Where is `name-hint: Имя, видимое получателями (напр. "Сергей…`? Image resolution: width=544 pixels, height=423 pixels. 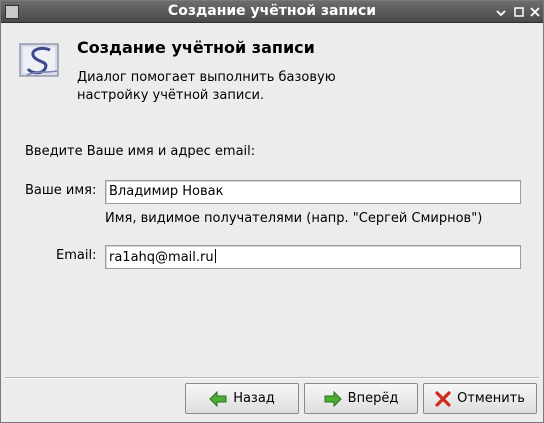 name-hint: Имя, видимое получателями (напр. "Сергей… is located at coordinates (294, 218).